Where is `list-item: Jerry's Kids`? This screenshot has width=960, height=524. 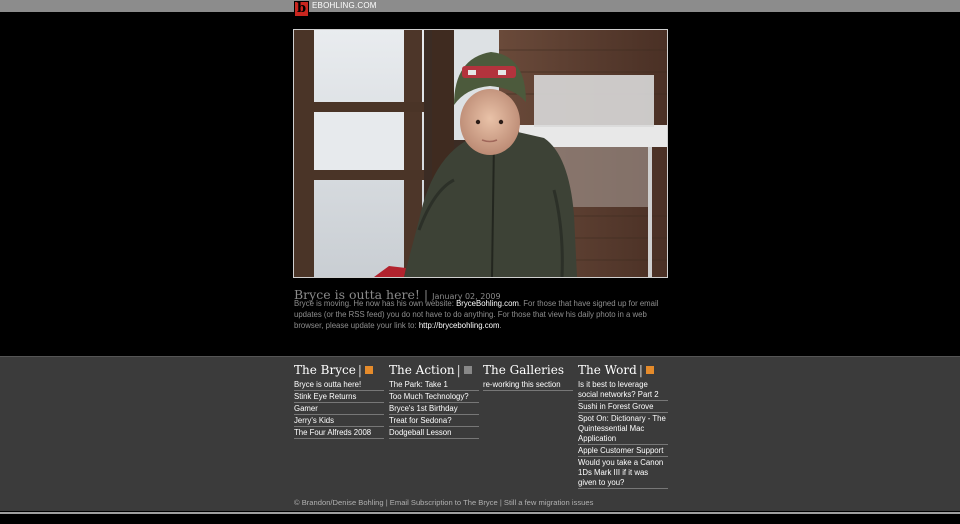 list-item: Jerry's Kids is located at coordinates (339, 421).